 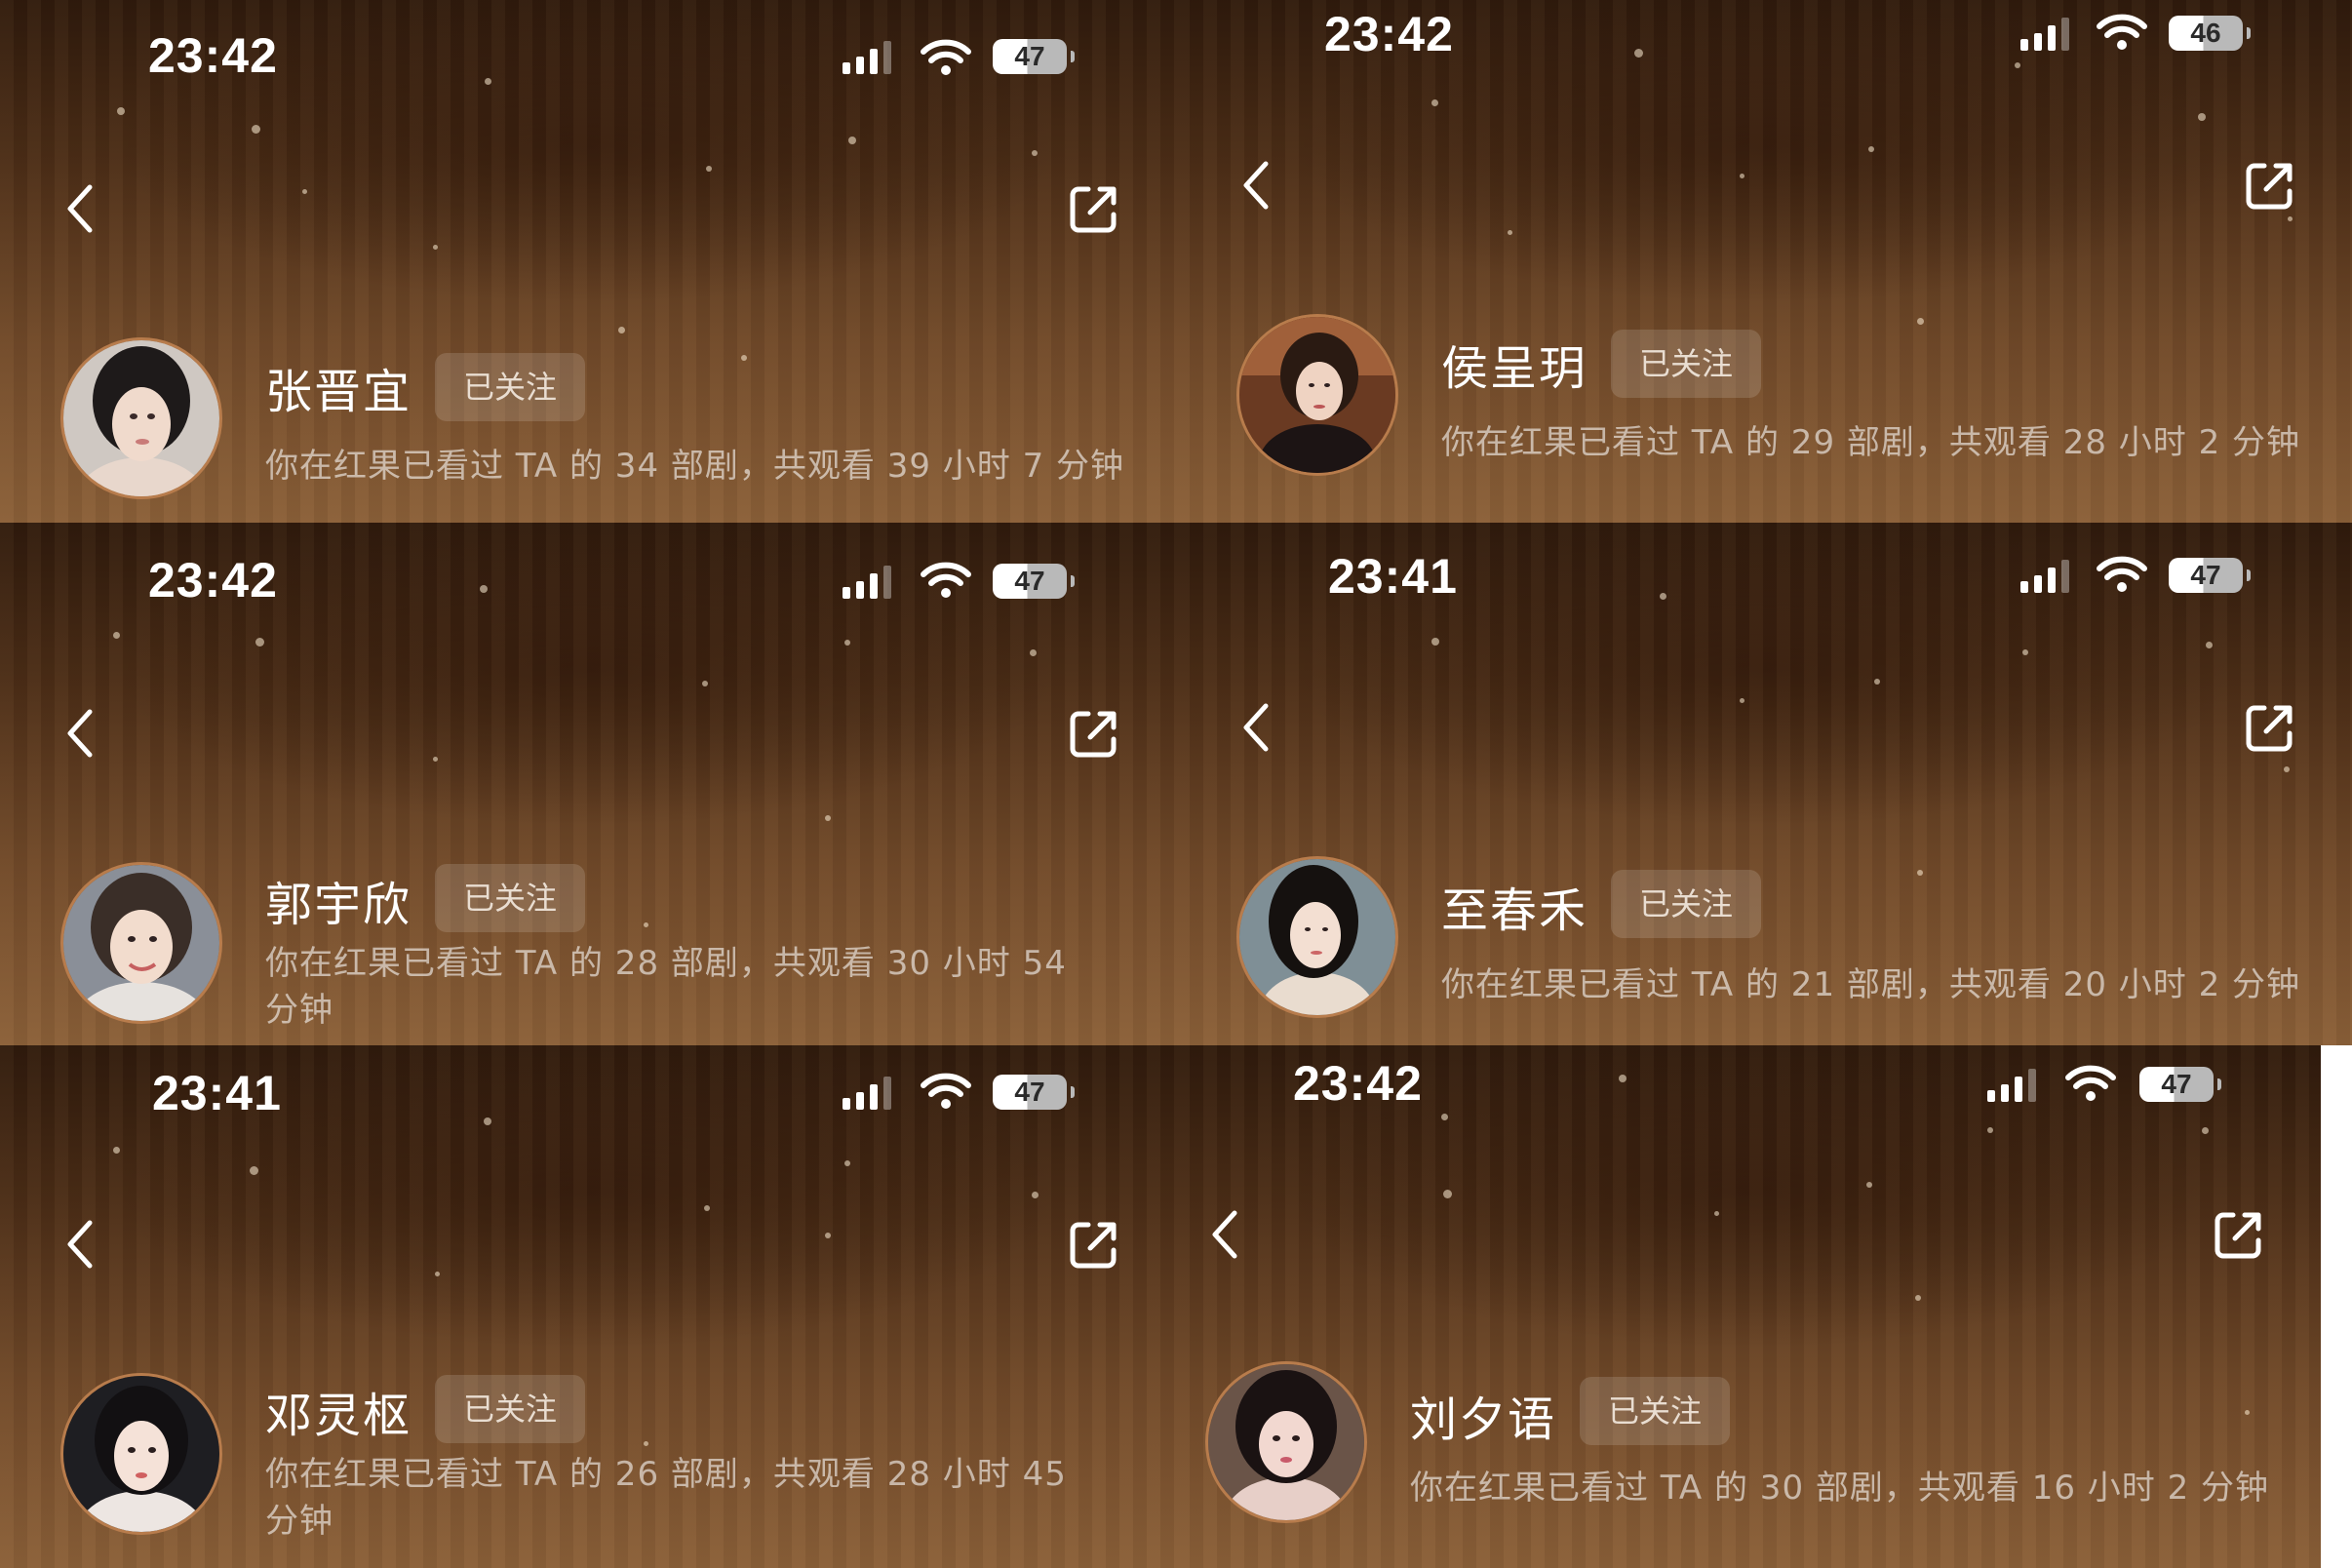 What do you see at coordinates (666, 987) in the screenshot?
I see `watch-stats: 你在红果已看过 TA 的 28 部剧，共观看 30 小时 54 分钟` at bounding box center [666, 987].